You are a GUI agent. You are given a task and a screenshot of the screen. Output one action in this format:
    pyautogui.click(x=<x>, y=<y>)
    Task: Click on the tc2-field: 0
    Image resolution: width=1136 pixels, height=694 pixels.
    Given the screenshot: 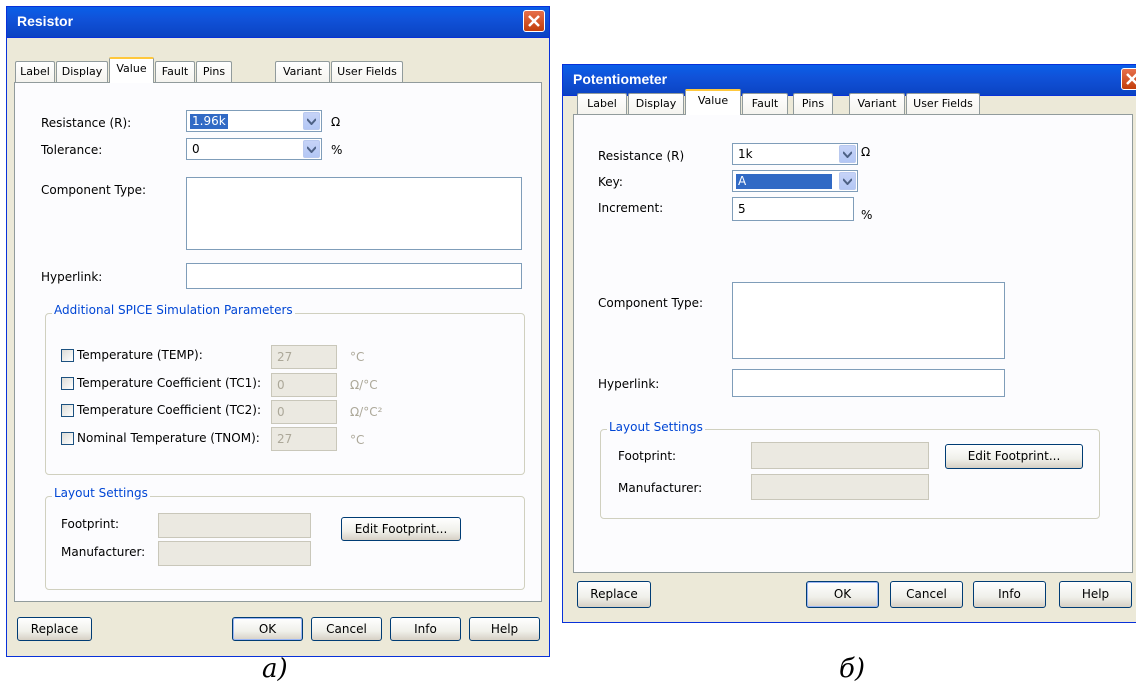 What is the action you would take?
    pyautogui.click(x=304, y=412)
    